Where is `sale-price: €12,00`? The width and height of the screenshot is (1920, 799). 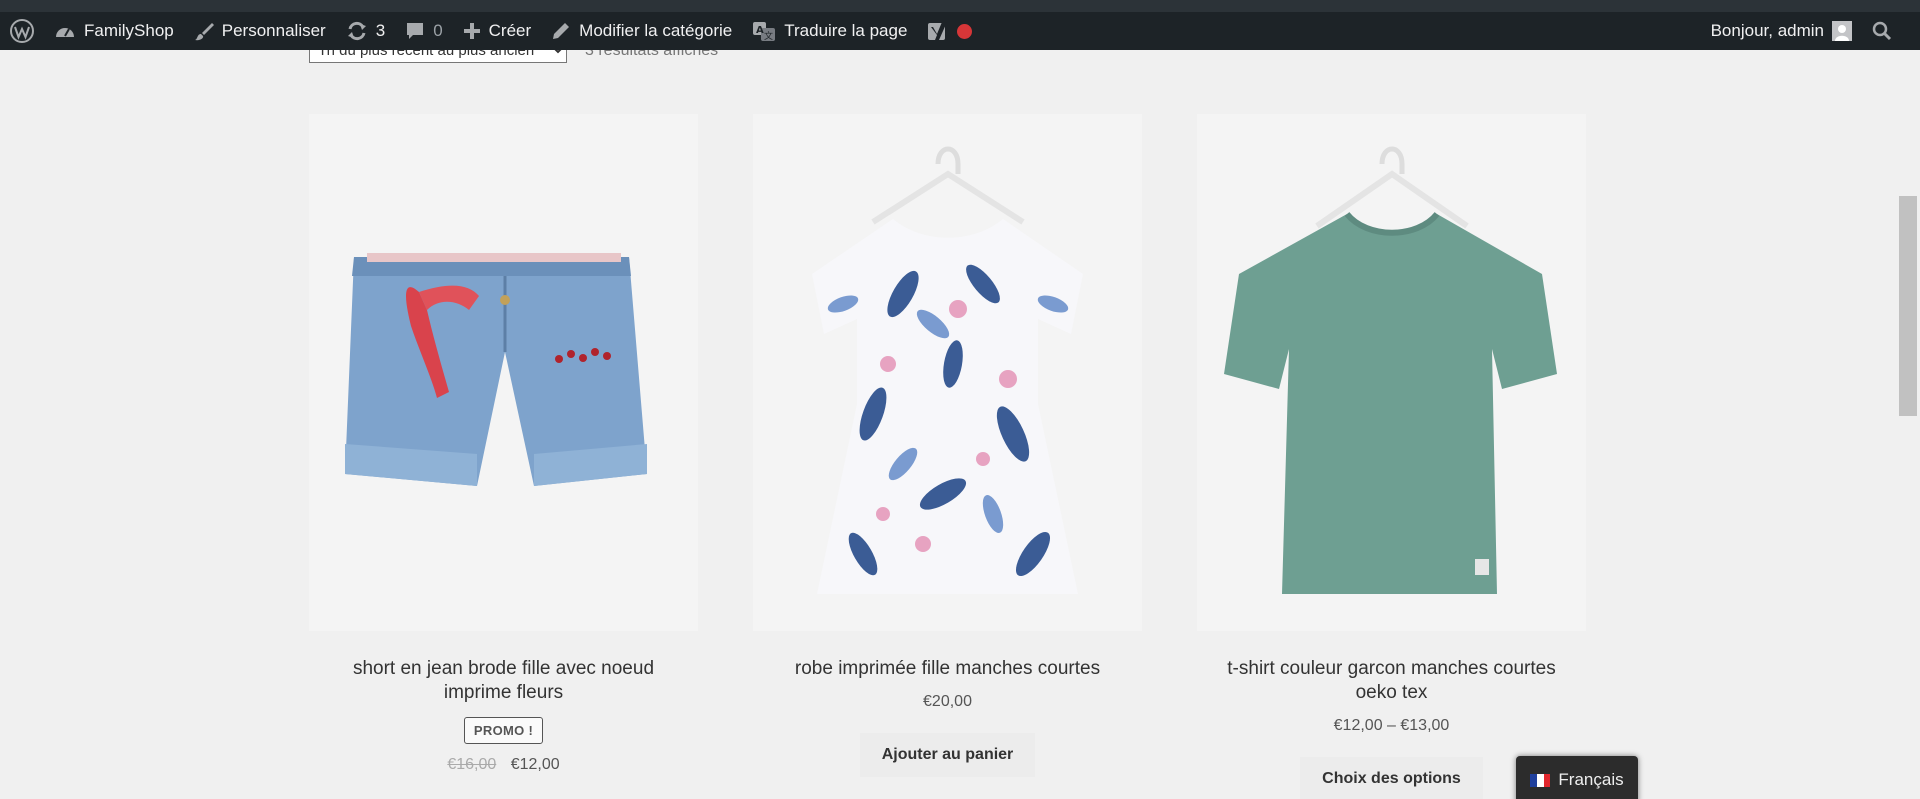
sale-price: €12,00 is located at coordinates (535, 764).